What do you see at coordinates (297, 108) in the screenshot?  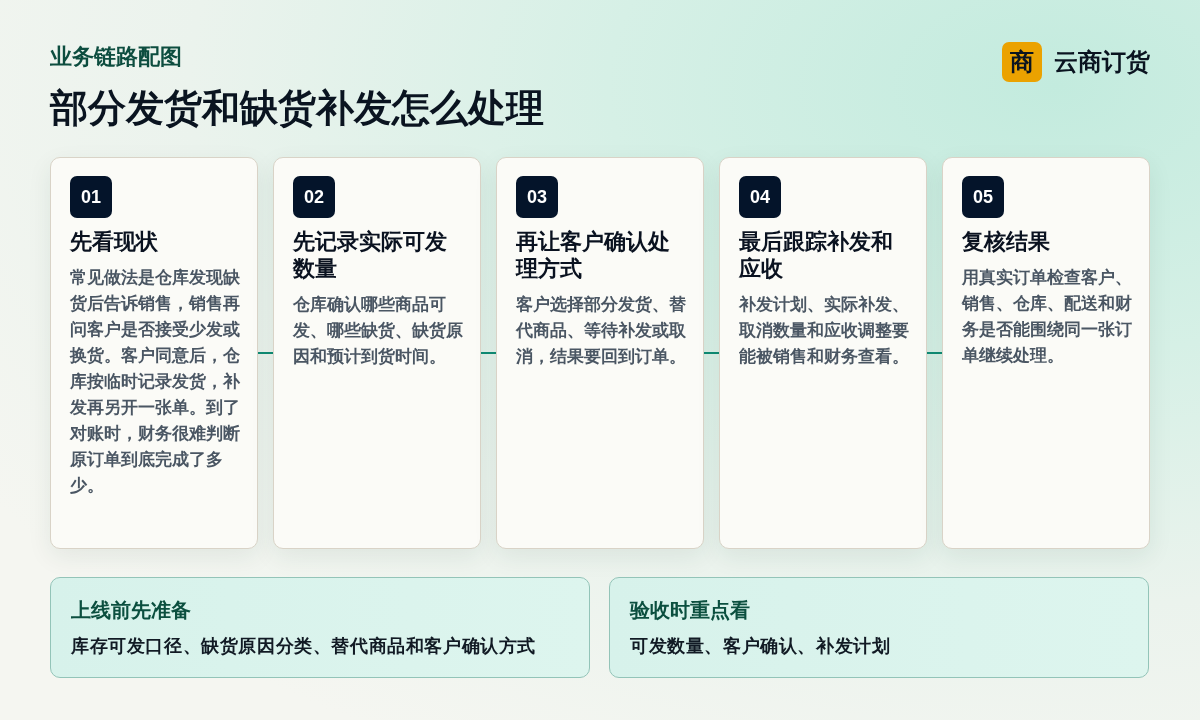 I see `page-title: 部分发货和缺货补发怎么处理` at bounding box center [297, 108].